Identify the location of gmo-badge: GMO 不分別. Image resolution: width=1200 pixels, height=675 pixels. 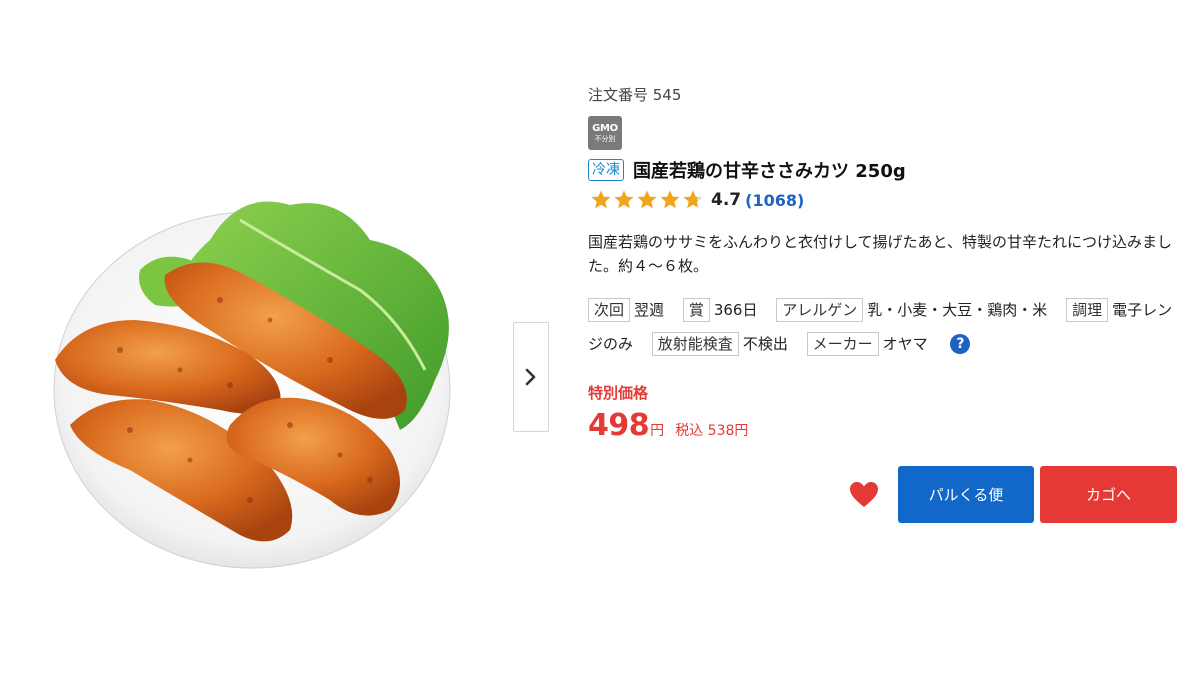
(605, 133).